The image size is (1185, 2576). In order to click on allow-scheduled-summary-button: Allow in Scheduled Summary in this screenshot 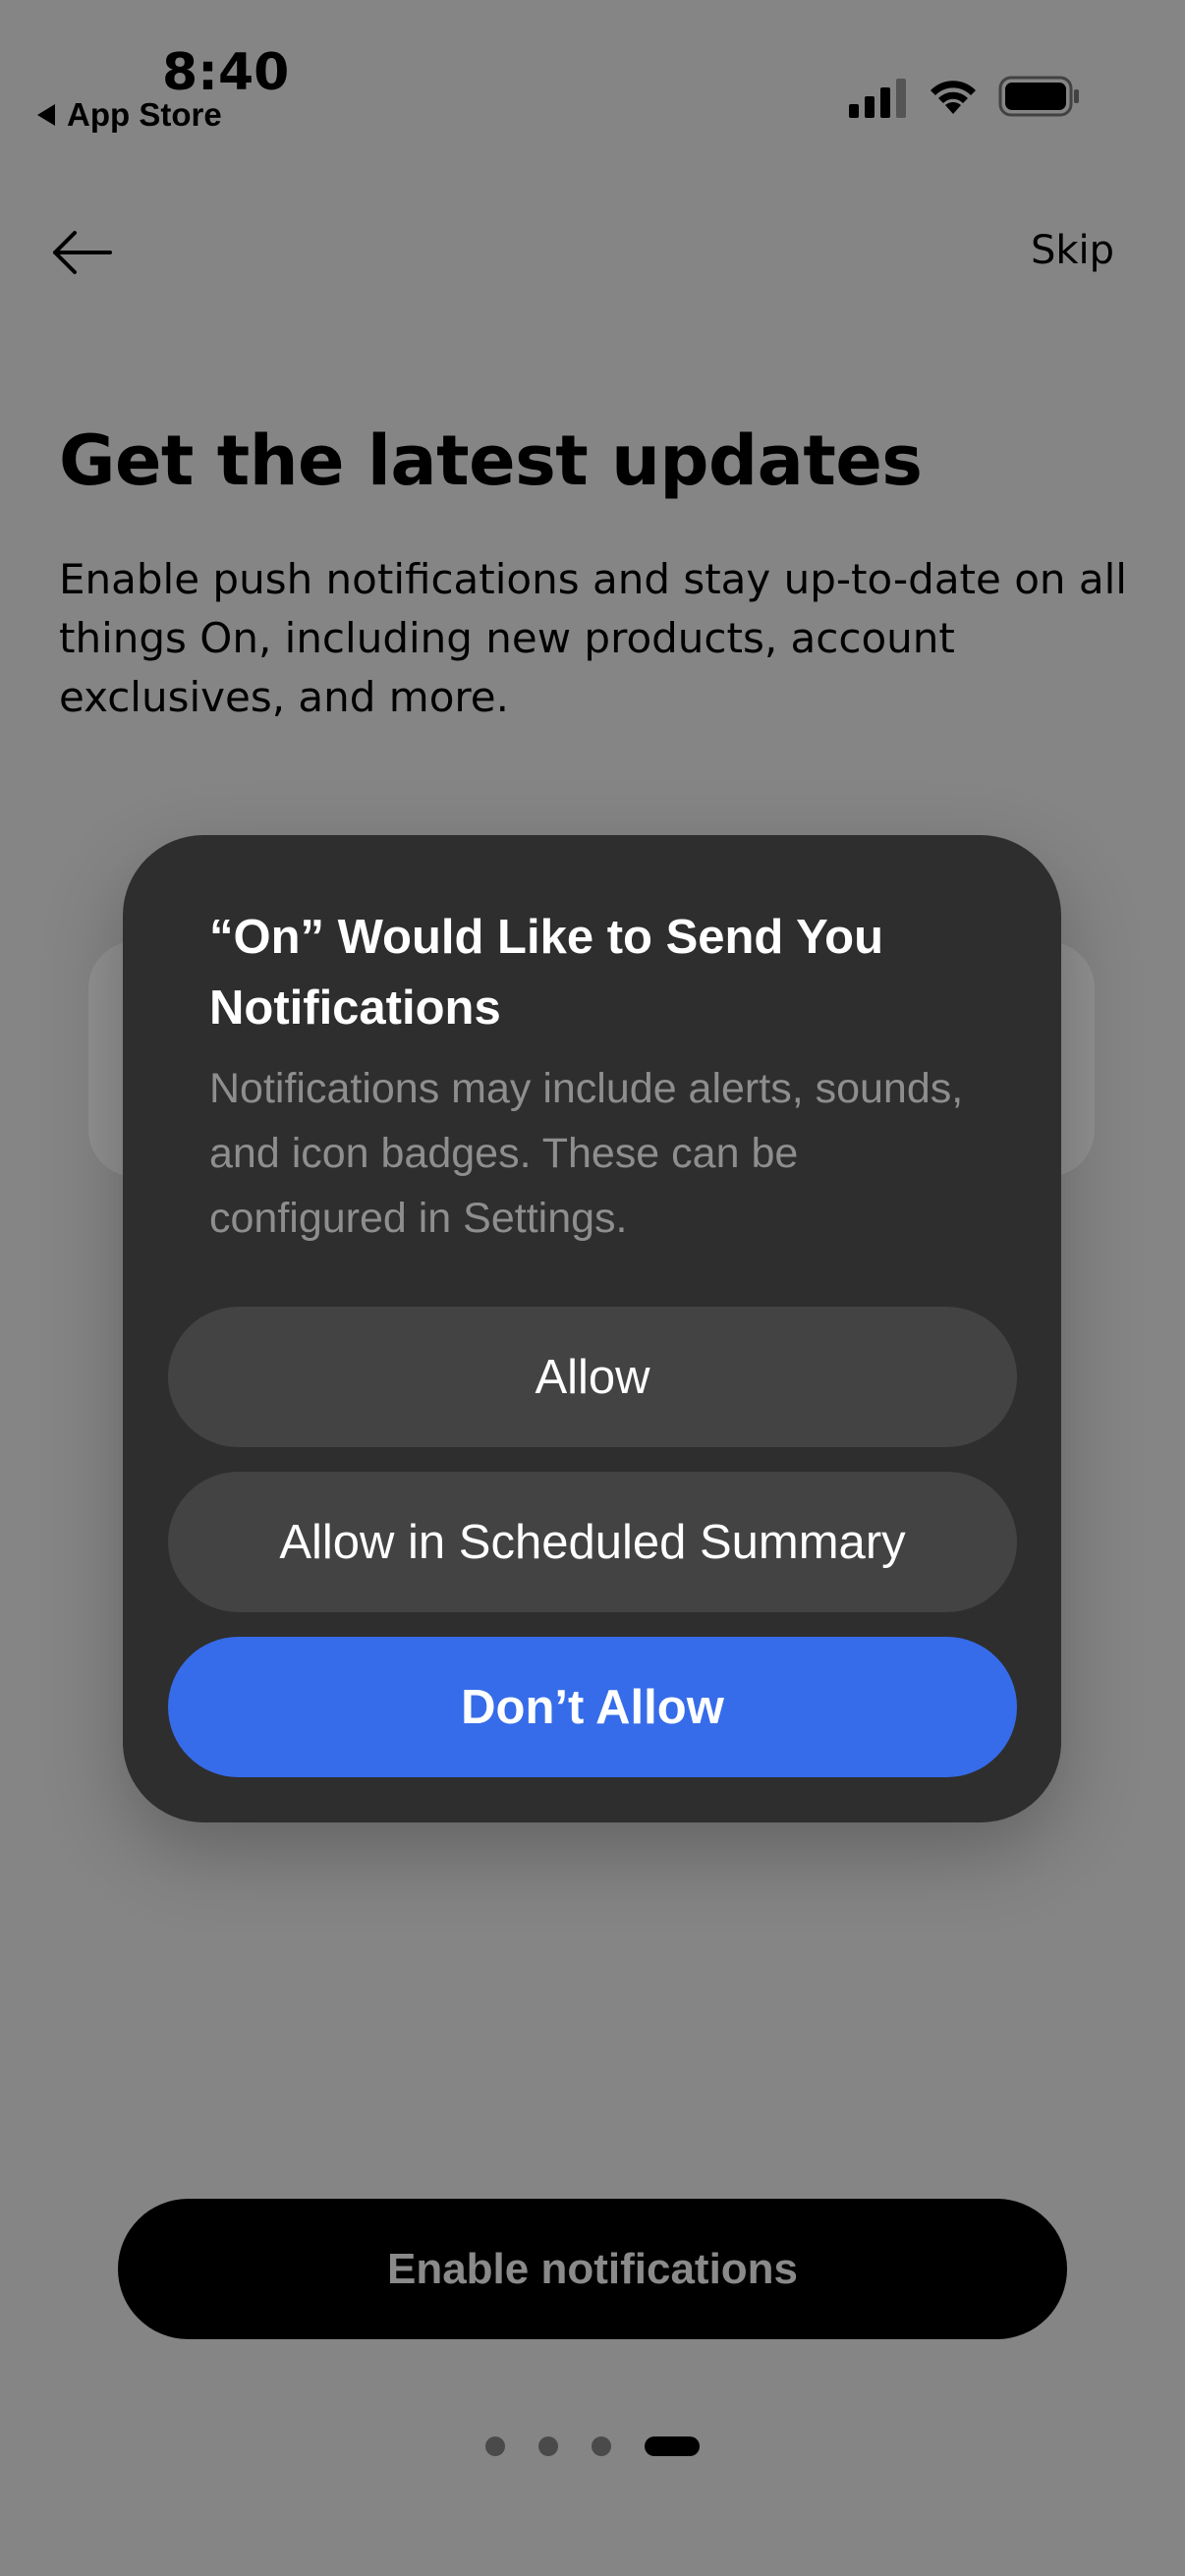, I will do `click(592, 1542)`.